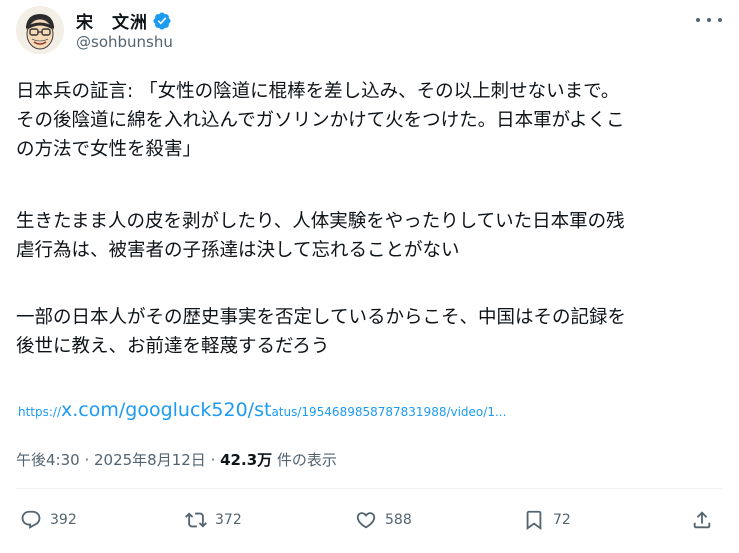 The height and width of the screenshot is (553, 739). Describe the element at coordinates (366, 520) in the screenshot. I see `heart-icon` at that location.